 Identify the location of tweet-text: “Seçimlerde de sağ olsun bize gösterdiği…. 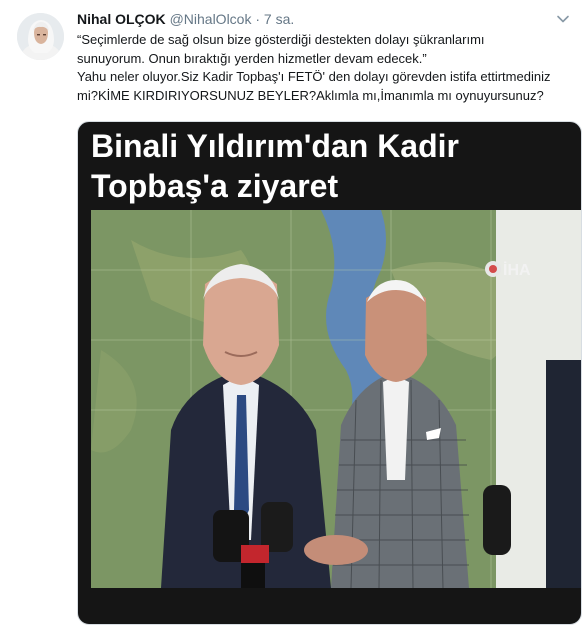
(327, 68).